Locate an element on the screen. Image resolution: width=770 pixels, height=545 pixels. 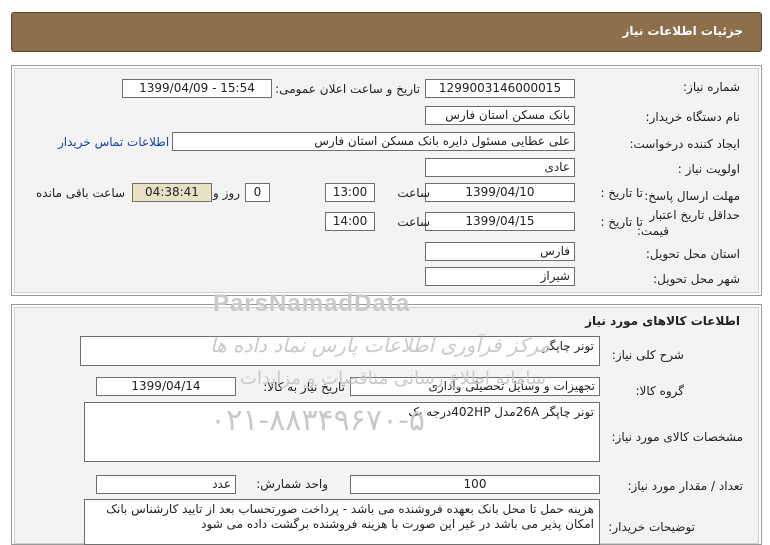
reply-date-field: 1399/04/10 is located at coordinates (500, 192).